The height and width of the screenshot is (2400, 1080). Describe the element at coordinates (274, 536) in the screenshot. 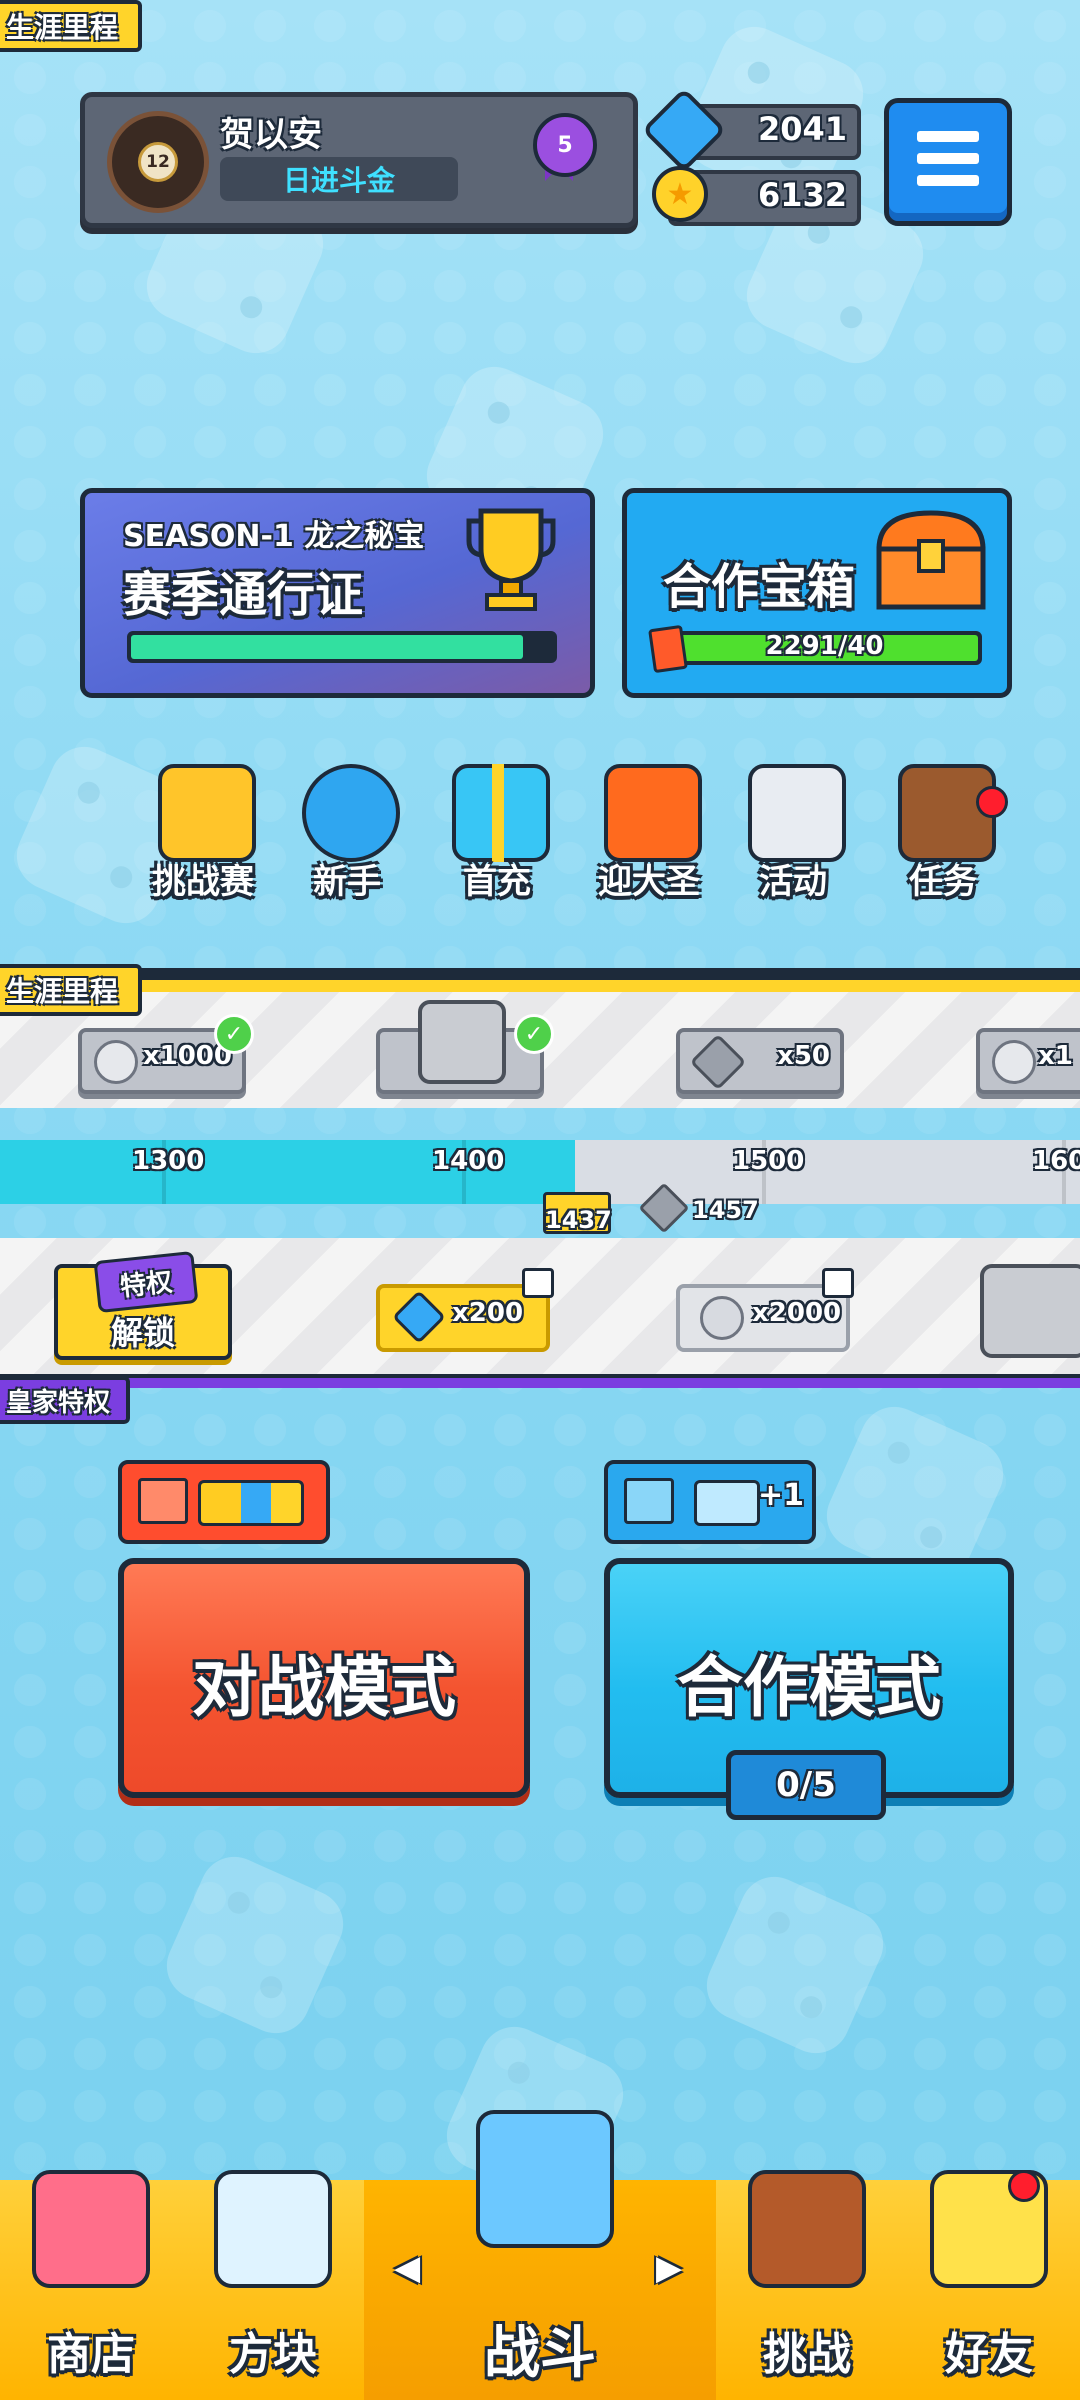

I see `season-label: SEASON-1 龙之秘宝` at that location.